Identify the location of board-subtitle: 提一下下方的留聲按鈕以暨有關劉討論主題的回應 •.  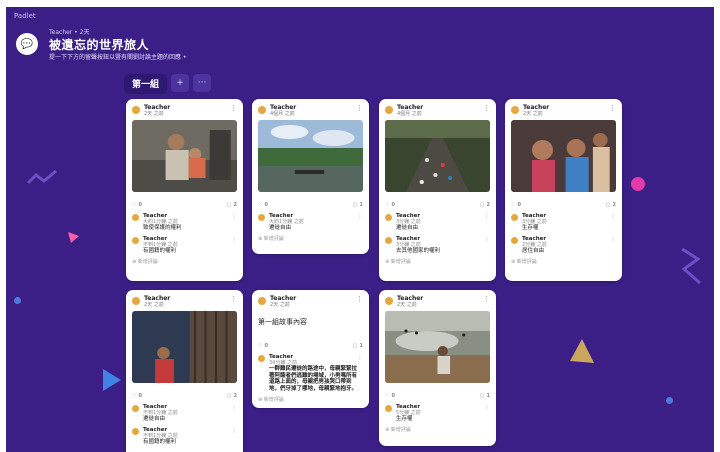
(118, 57).